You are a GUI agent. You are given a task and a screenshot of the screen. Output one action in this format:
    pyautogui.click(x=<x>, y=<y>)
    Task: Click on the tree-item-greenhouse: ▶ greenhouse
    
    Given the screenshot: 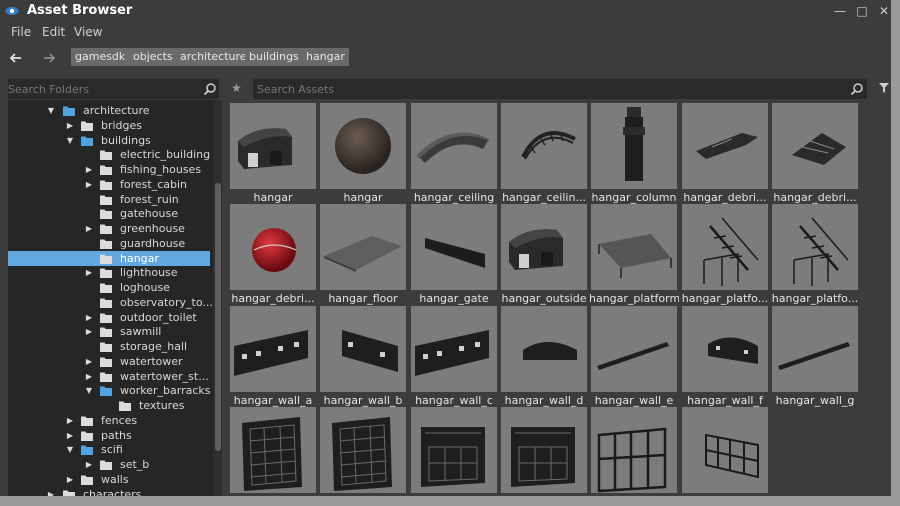 What is the action you would take?
    pyautogui.click(x=109, y=228)
    